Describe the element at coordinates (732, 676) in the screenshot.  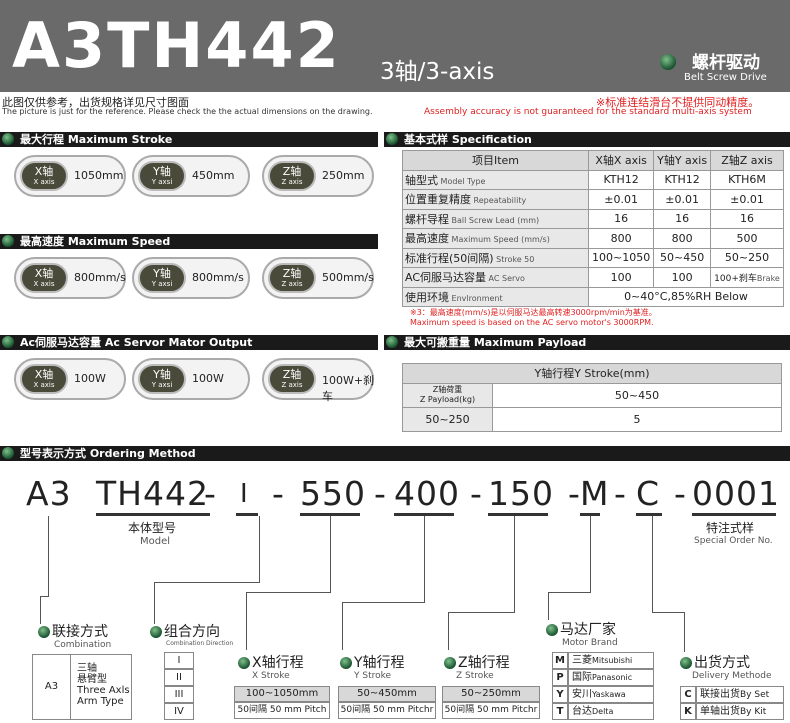
I see `delivery-en: Delivery Methode` at that location.